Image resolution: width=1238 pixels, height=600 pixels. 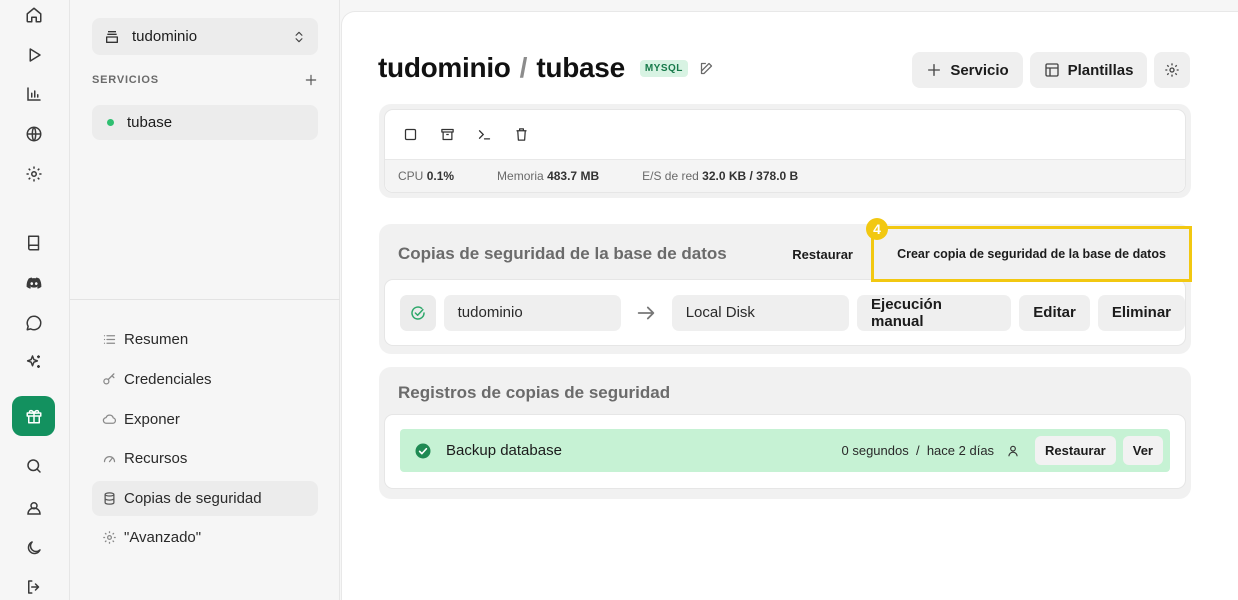 I want to click on services-label: SERVICIOS, so click(x=125, y=80).